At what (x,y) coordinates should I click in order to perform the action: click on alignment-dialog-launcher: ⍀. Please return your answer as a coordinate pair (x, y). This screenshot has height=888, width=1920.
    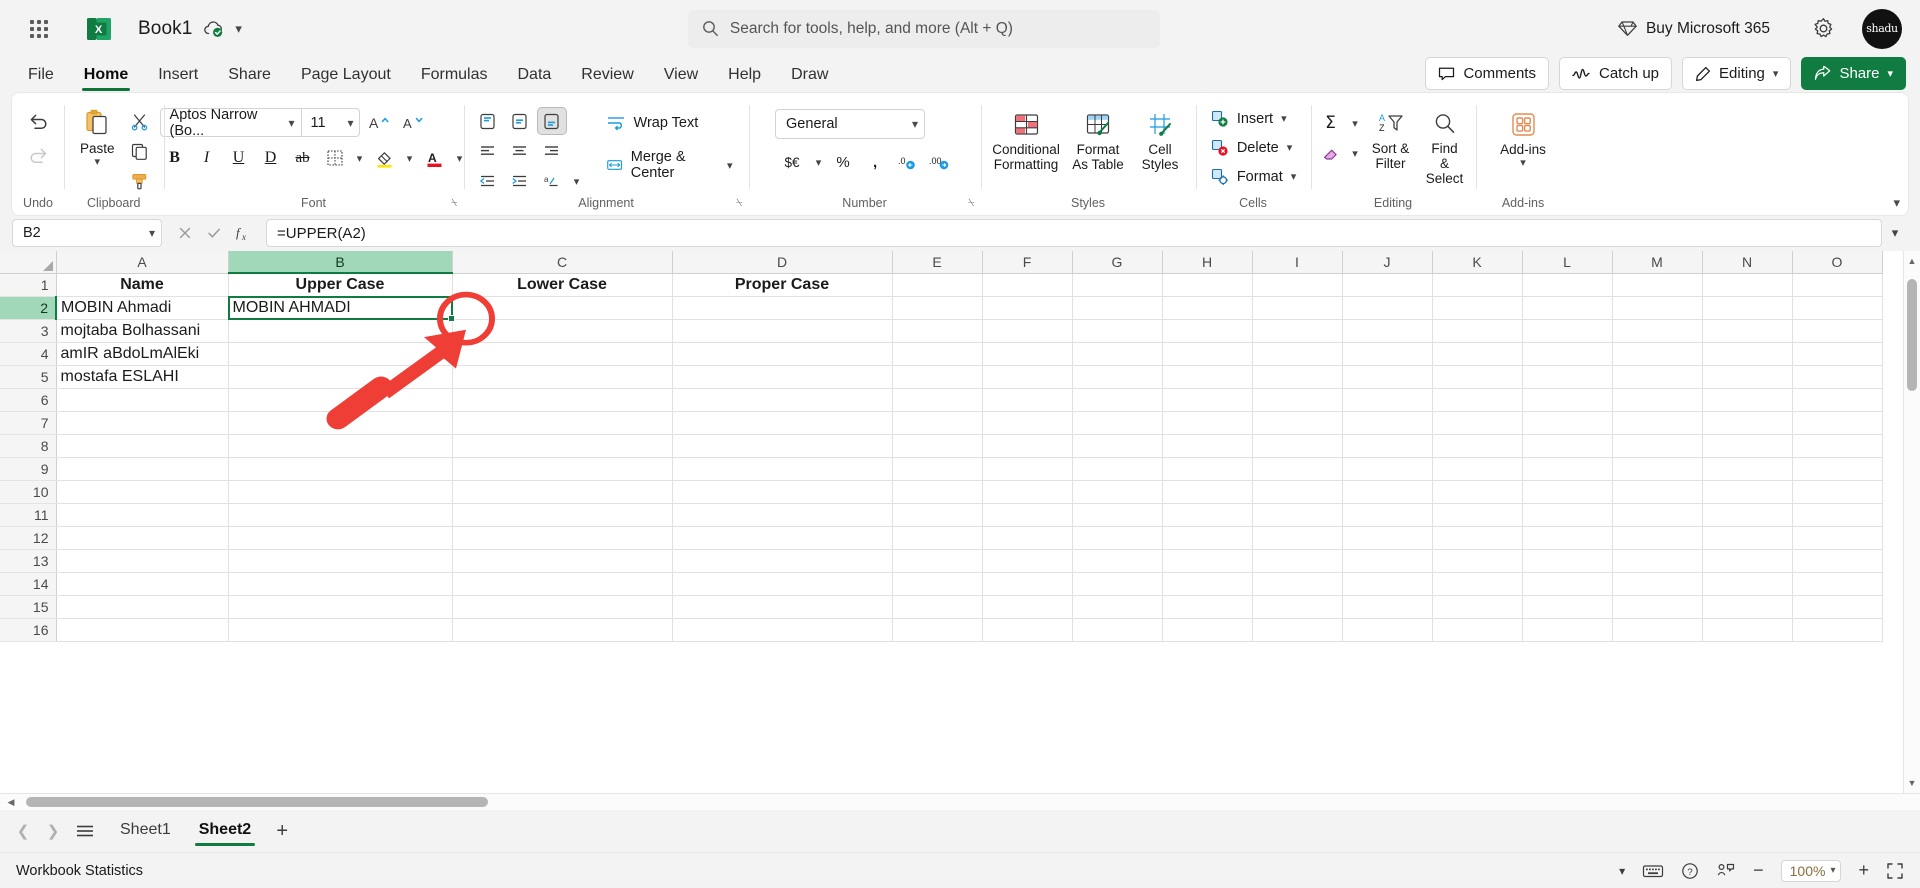
    Looking at the image, I should click on (739, 203).